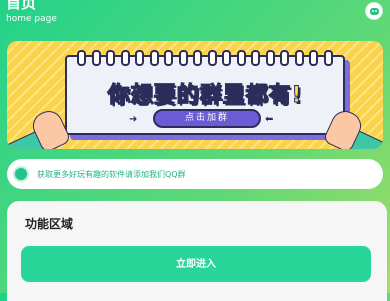 This screenshot has height=301, width=390. Describe the element at coordinates (21, 174) in the screenshot. I see `circle-dot-icon` at that location.